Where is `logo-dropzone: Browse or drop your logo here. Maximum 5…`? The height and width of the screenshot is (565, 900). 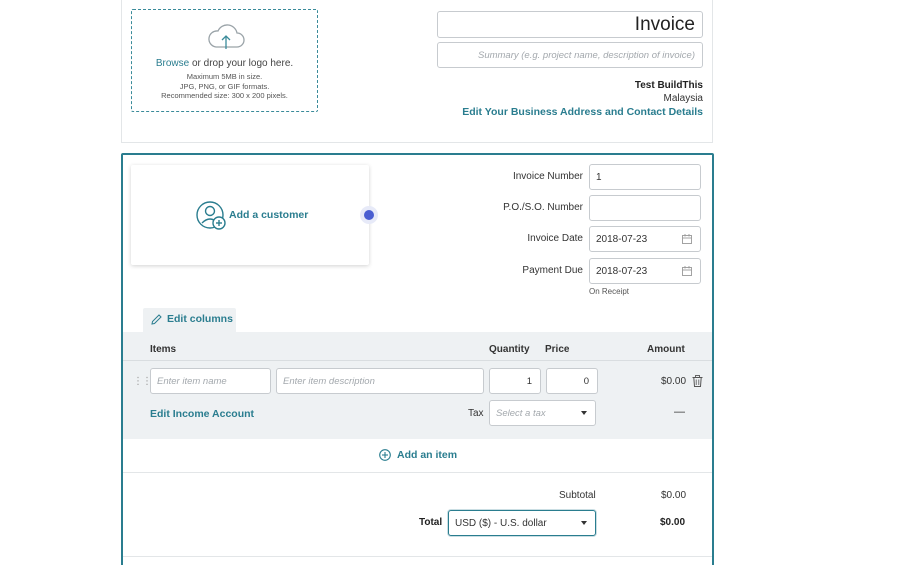 logo-dropzone: Browse or drop your logo here. Maximum 5… is located at coordinates (224, 60).